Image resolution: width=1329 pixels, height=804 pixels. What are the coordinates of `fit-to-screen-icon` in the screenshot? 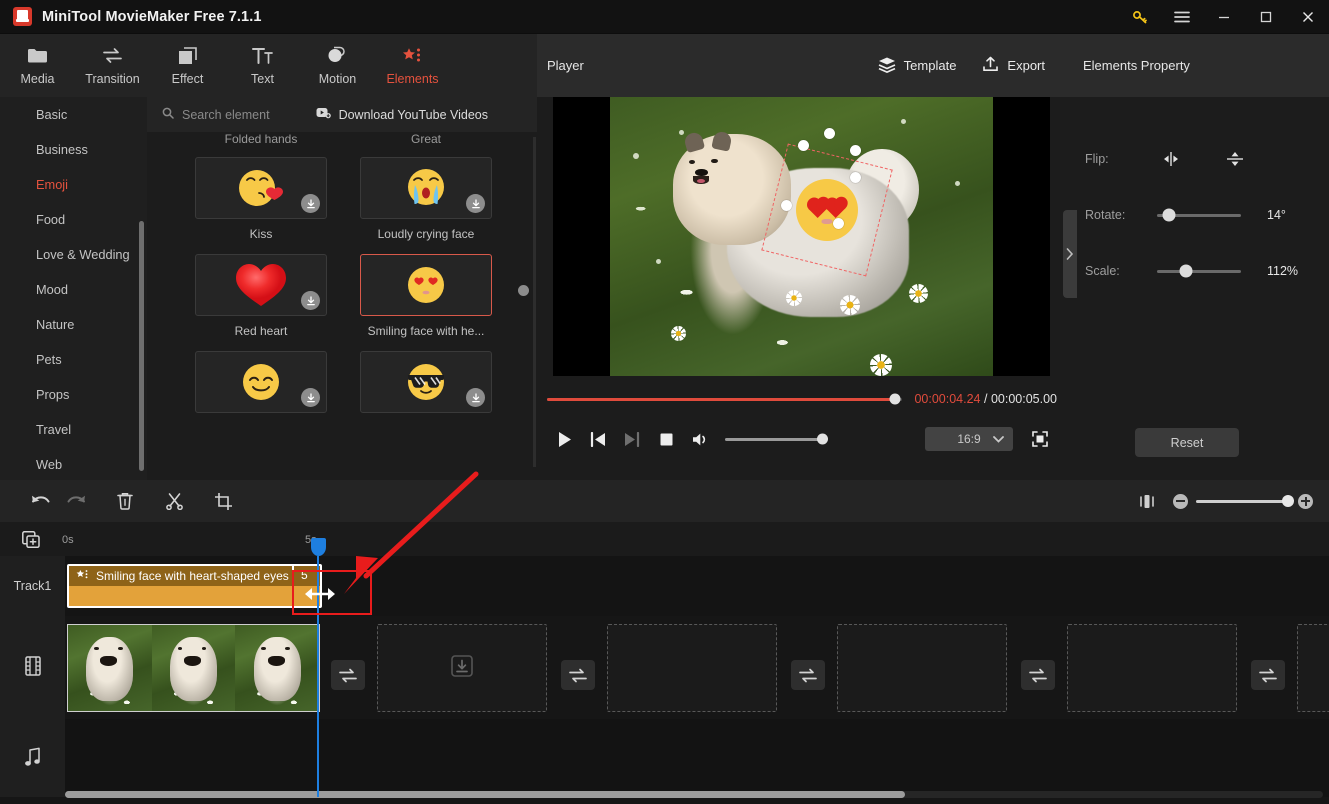 It's located at (1147, 501).